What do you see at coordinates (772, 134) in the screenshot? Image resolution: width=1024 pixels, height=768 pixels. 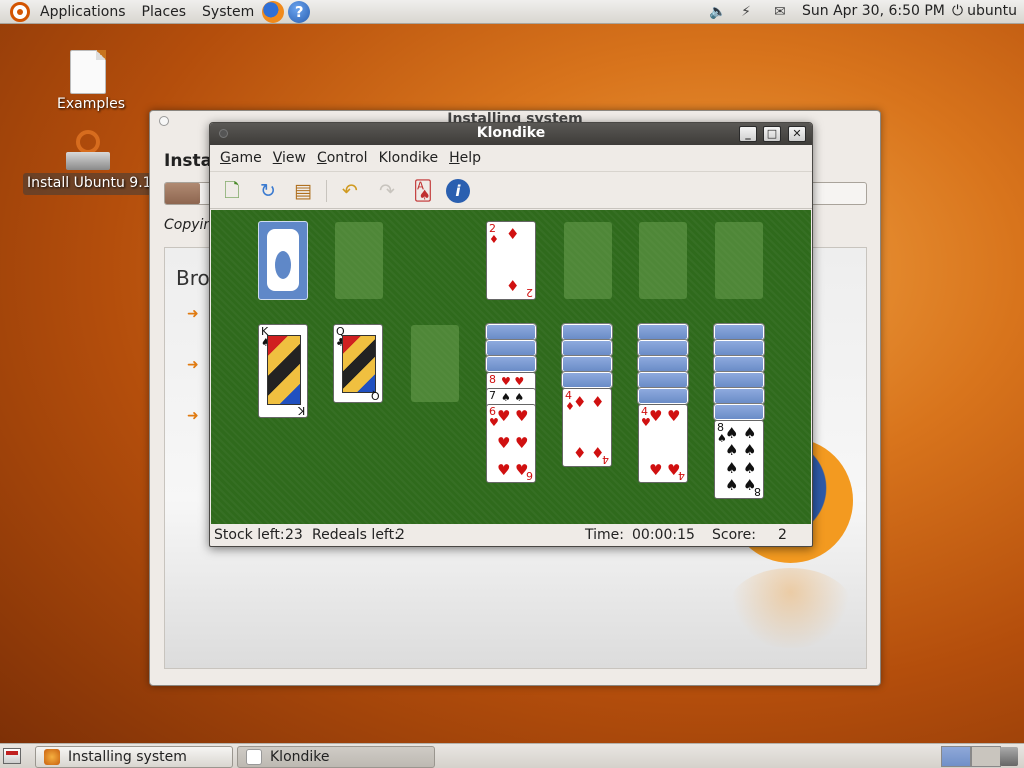 I see `maximize-button: □` at bounding box center [772, 134].